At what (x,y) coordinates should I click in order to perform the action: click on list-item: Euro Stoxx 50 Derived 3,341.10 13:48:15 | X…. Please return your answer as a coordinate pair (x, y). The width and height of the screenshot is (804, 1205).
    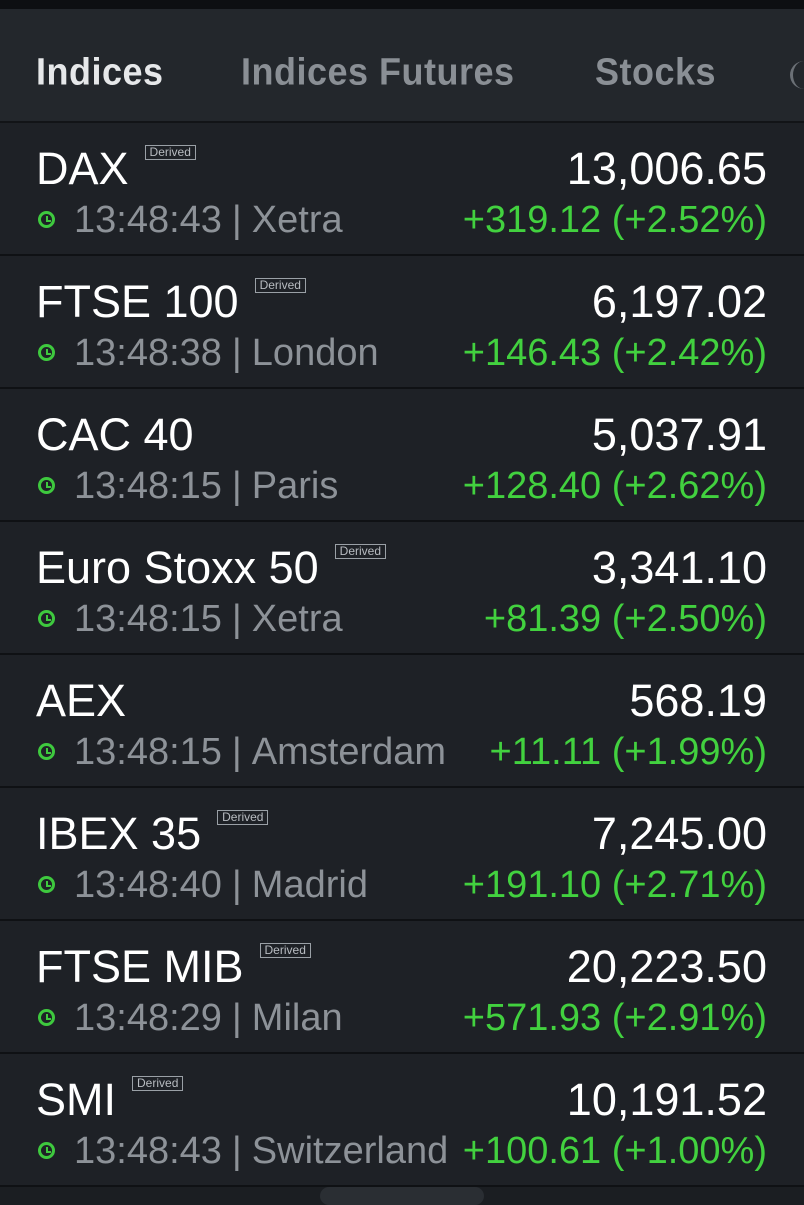
    Looking at the image, I should click on (402, 588).